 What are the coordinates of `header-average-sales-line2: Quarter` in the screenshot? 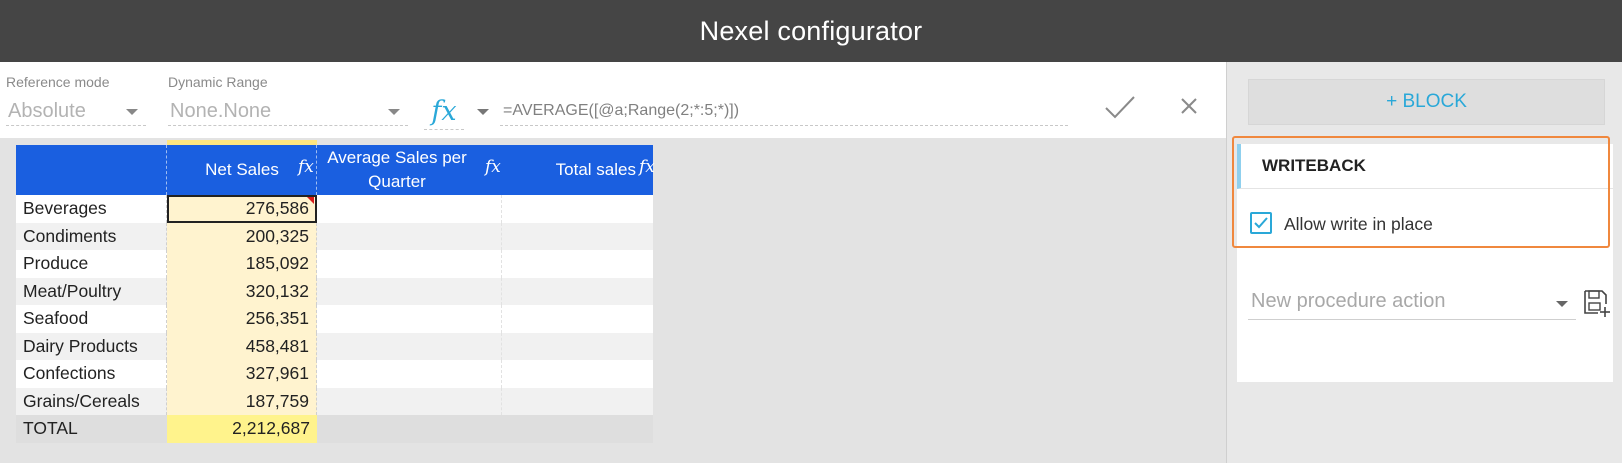 It's located at (397, 181).